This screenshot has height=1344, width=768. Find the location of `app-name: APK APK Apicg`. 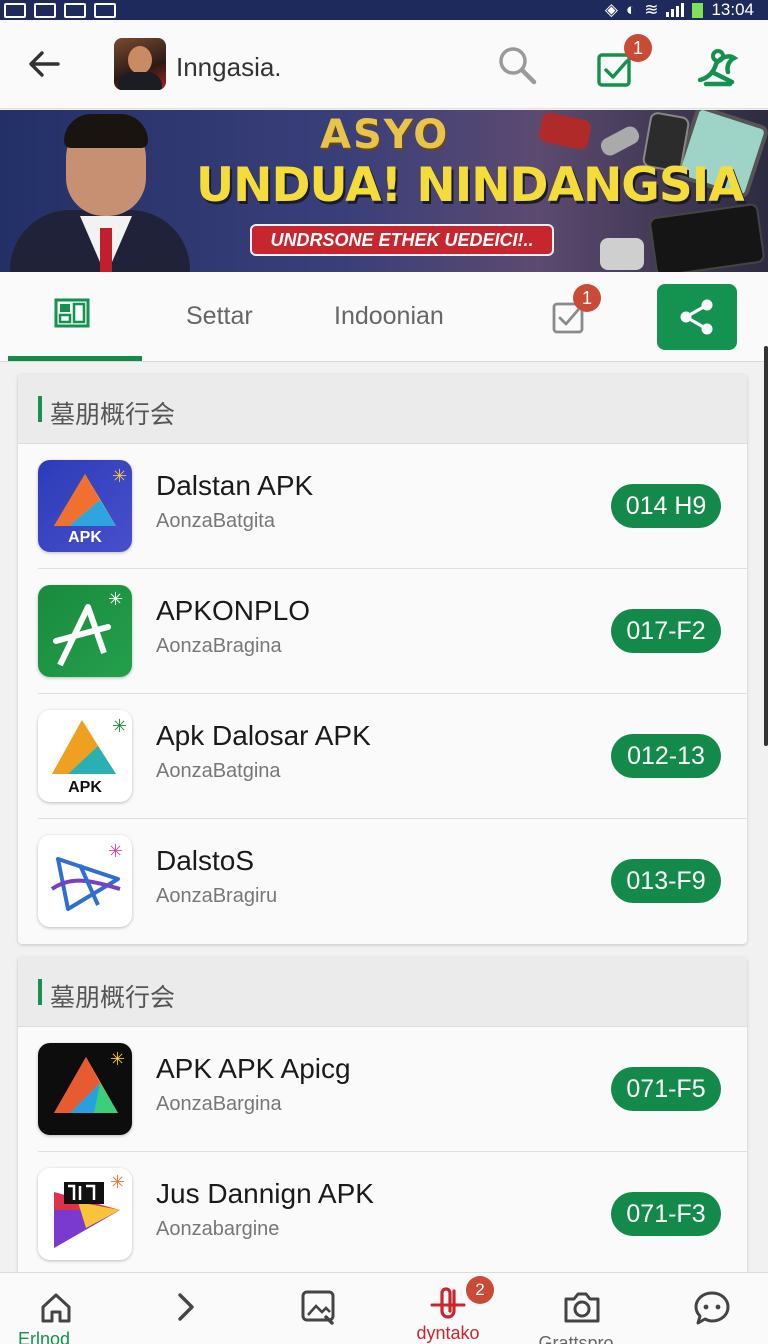

app-name: APK APK Apicg is located at coordinates (253, 1068).